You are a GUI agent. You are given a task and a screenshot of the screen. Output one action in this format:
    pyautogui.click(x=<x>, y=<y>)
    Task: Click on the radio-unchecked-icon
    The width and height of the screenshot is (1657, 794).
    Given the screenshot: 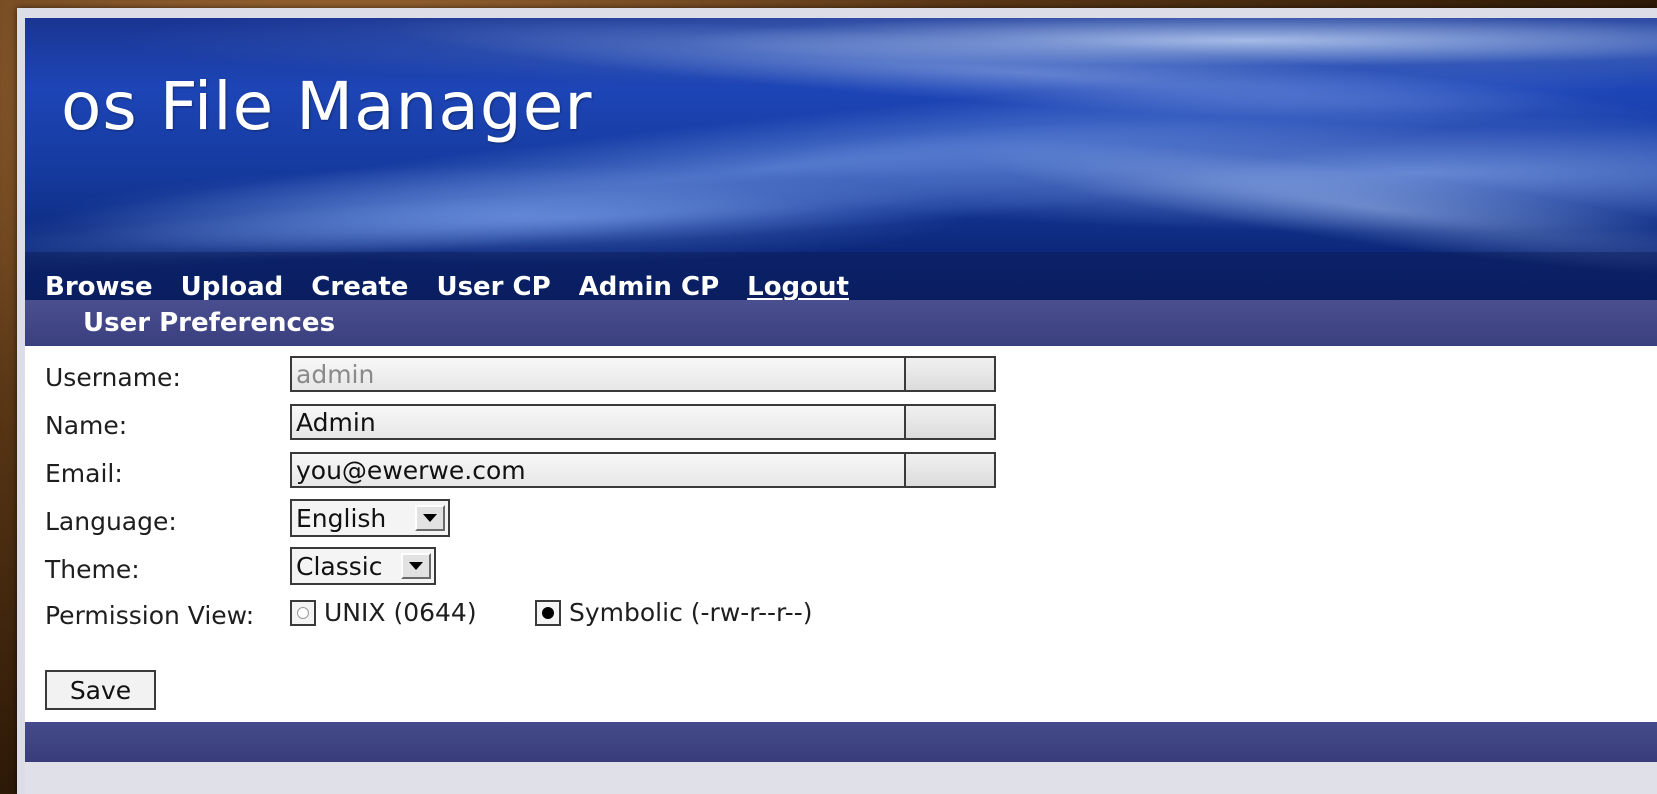 What is the action you would take?
    pyautogui.click(x=303, y=612)
    